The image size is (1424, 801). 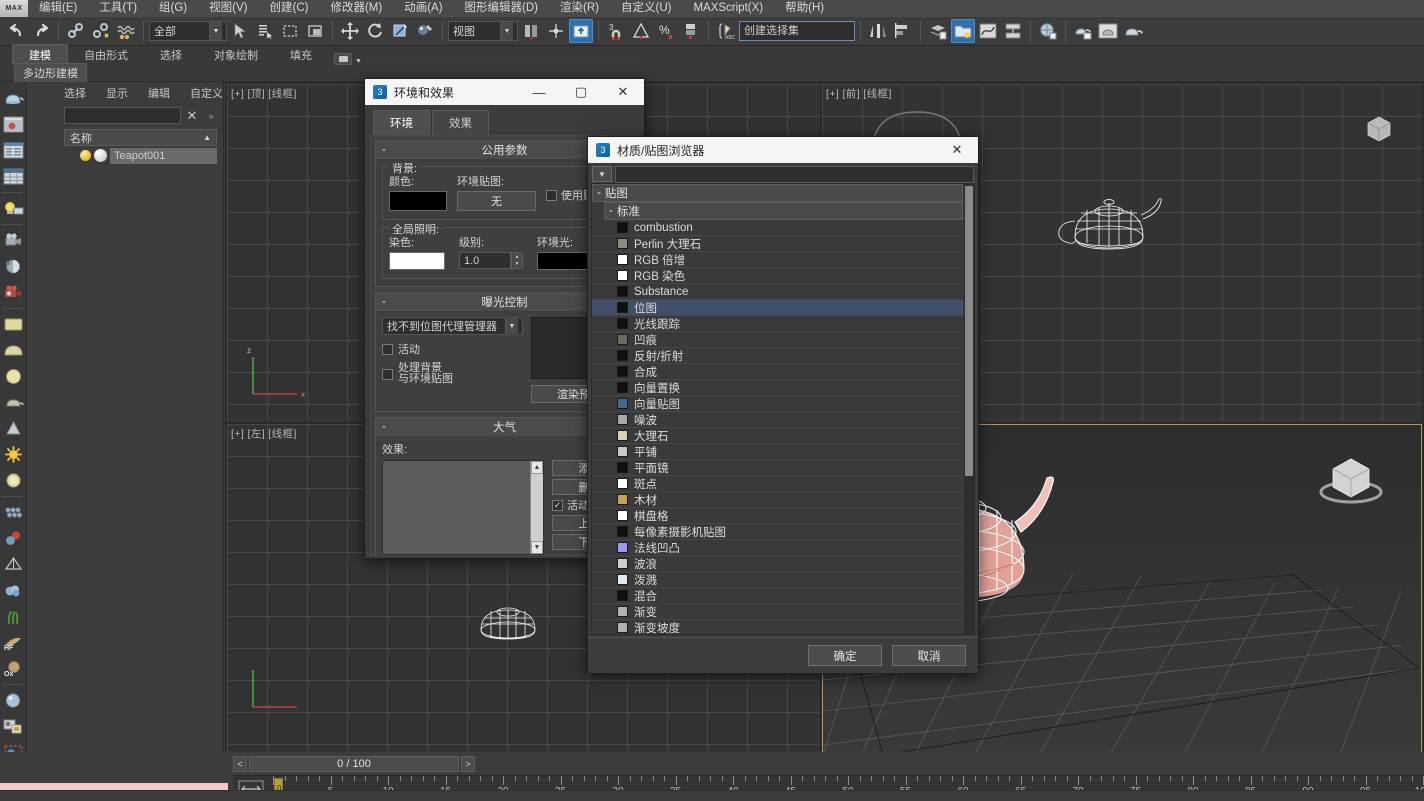 What do you see at coordinates (13, 590) in the screenshot?
I see `cloud-icon` at bounding box center [13, 590].